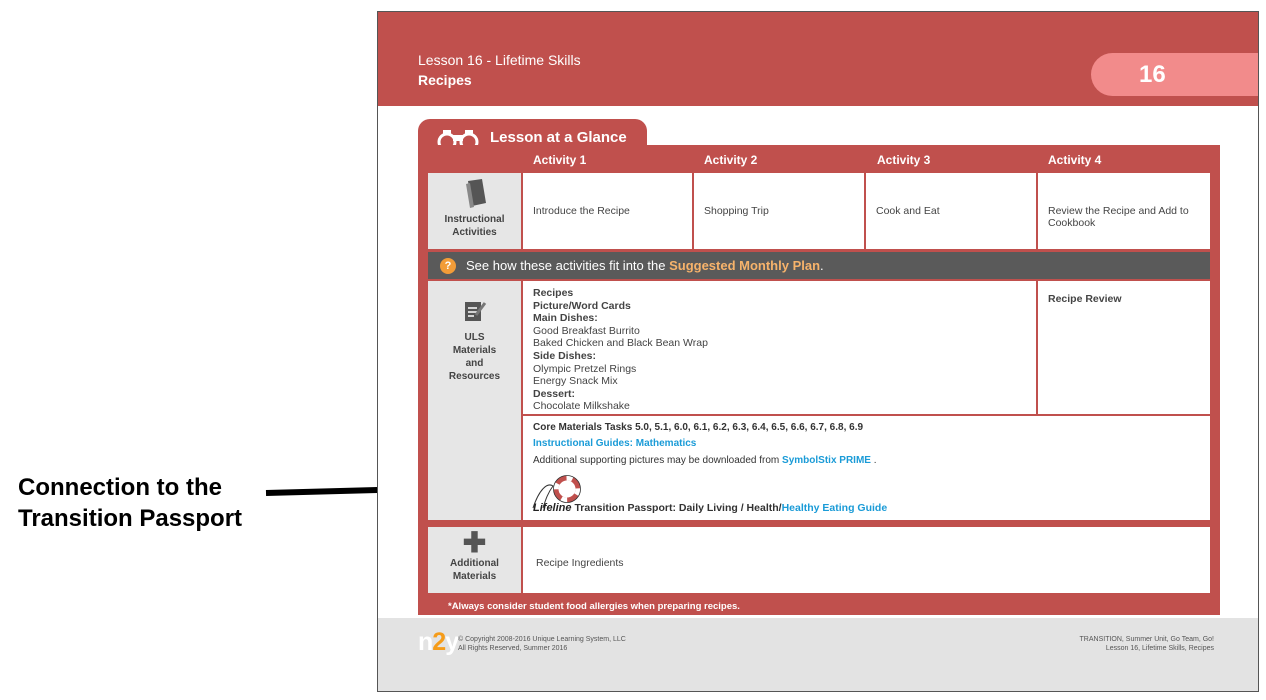  Describe the element at coordinates (580, 563) in the screenshot. I see `additional-item: Recipe Ingredients` at that location.